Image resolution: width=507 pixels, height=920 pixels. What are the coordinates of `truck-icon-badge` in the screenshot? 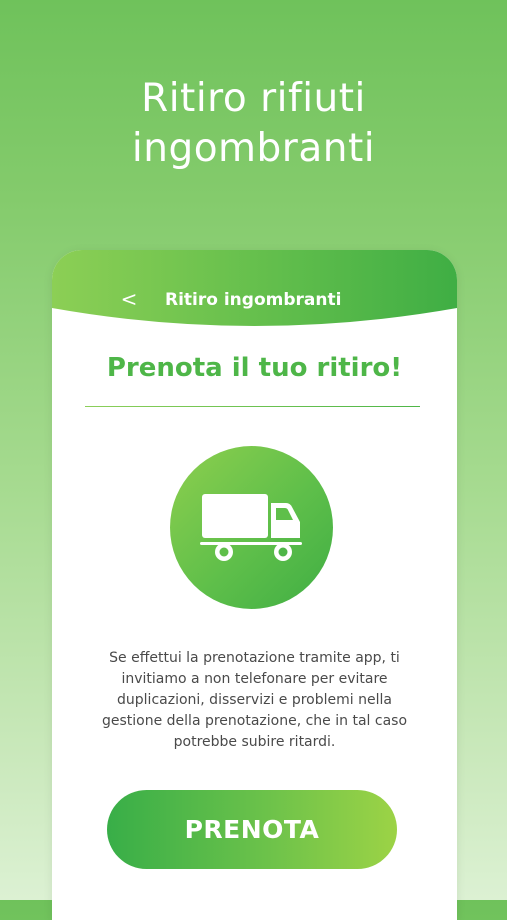 It's located at (251, 527).